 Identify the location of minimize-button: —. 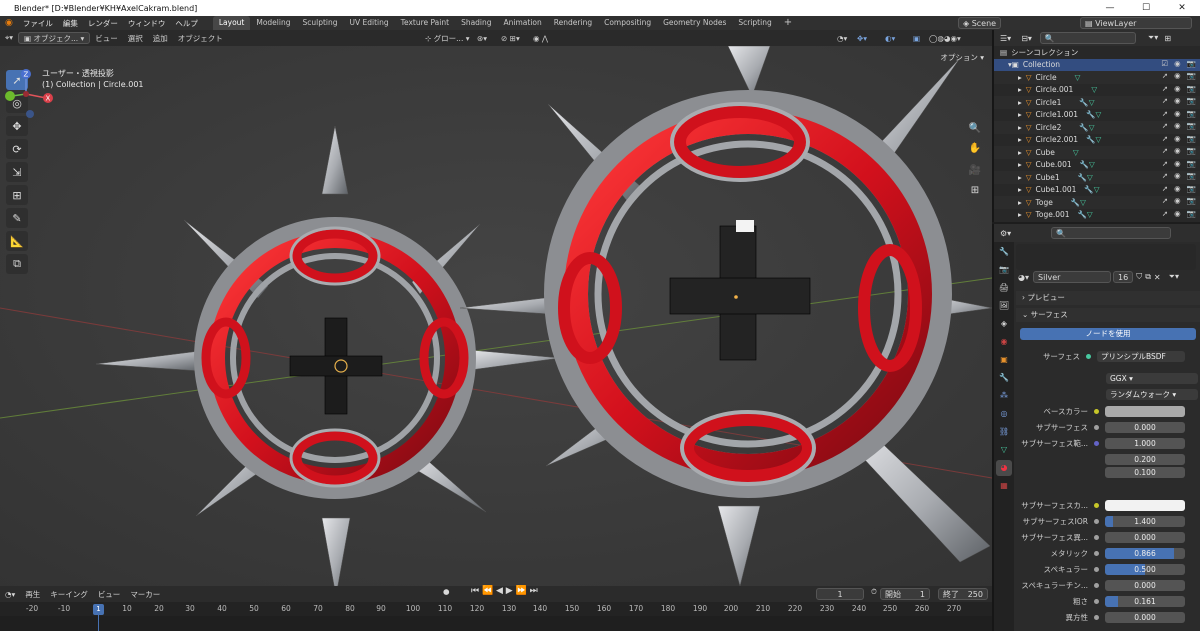
(1110, 8).